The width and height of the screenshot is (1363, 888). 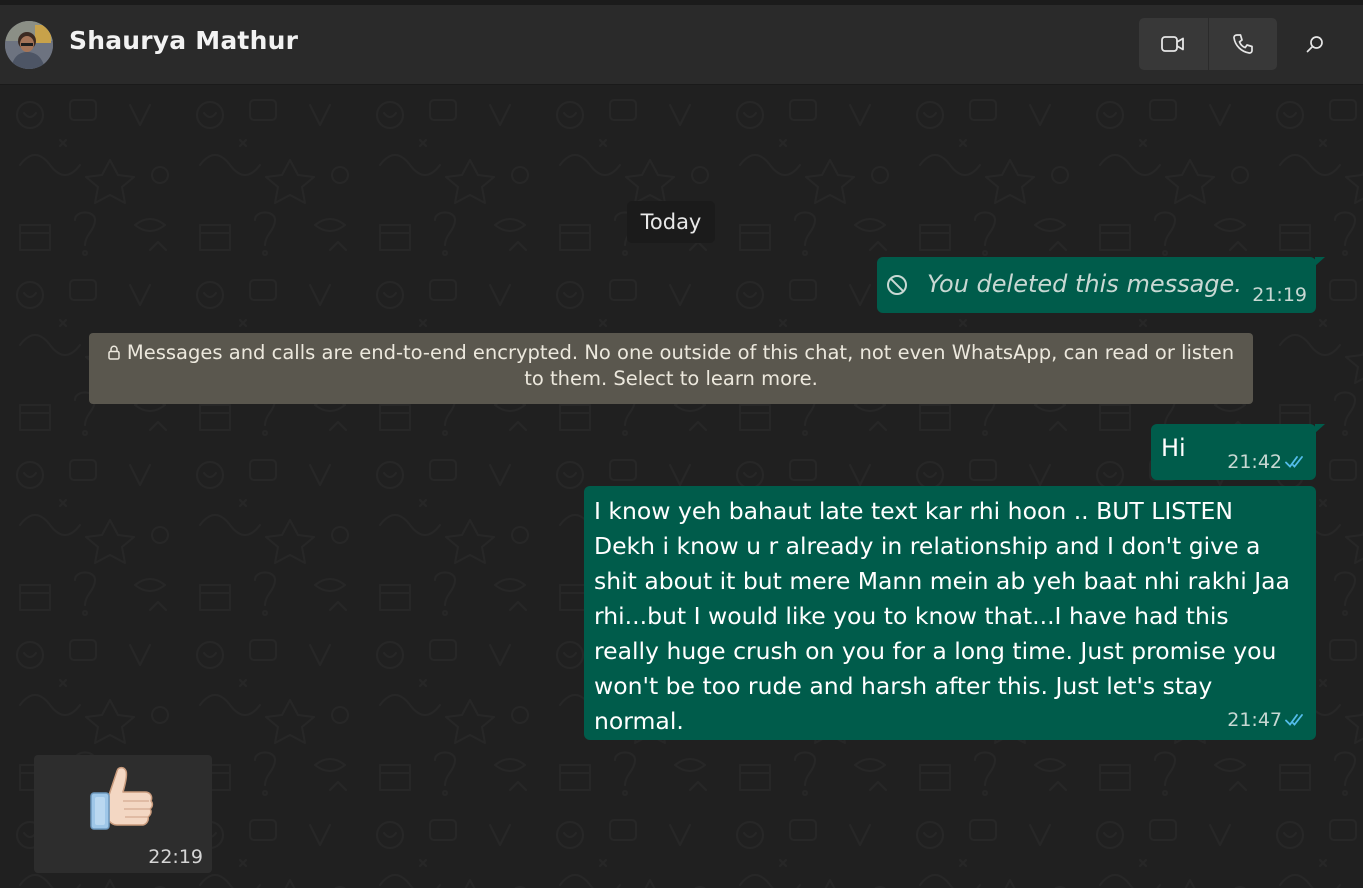 I want to click on message-time: 21:19, so click(x=1279, y=295).